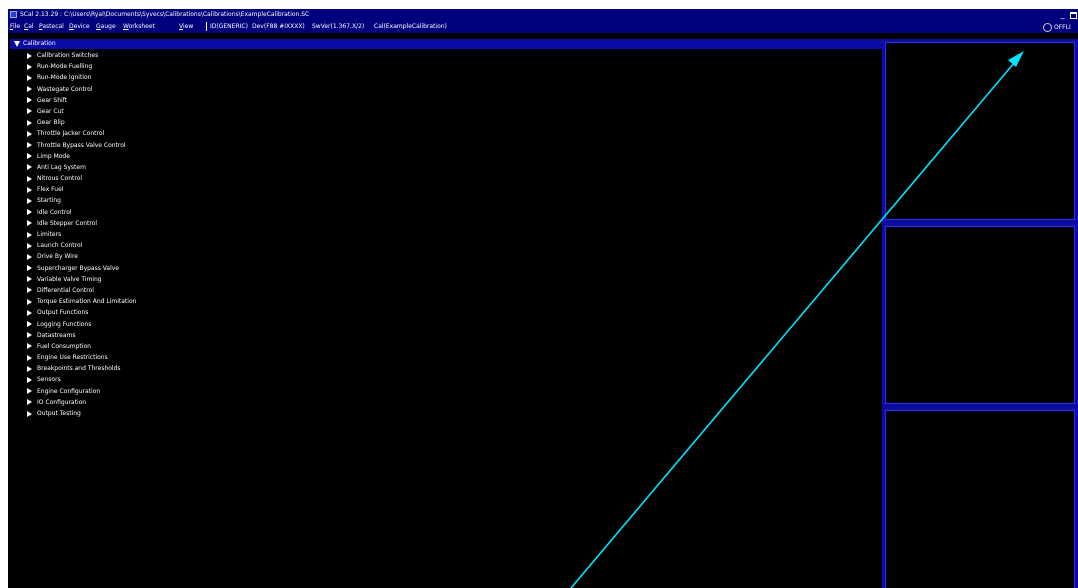 The height and width of the screenshot is (588, 1078). I want to click on tree-item: Anti Lag System, so click(443, 167).